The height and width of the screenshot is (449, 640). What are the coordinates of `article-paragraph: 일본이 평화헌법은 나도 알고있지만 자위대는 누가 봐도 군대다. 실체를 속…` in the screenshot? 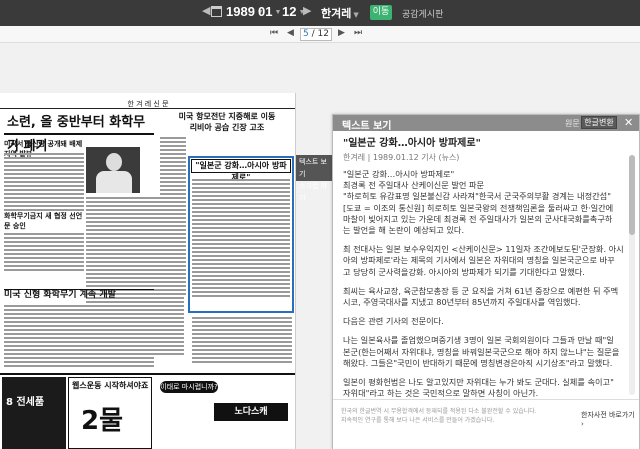 It's located at (487, 387).